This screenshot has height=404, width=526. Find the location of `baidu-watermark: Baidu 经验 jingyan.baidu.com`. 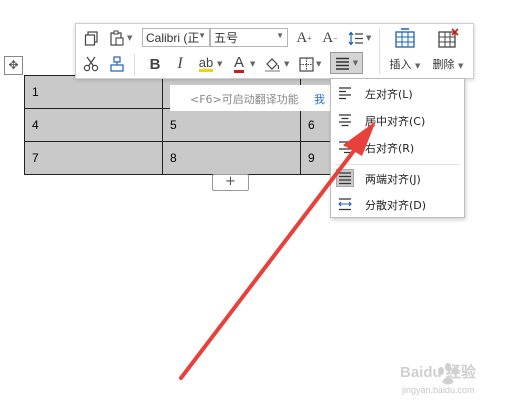

baidu-watermark: Baidu 经验 jingyan.baidu.com is located at coordinates (460, 378).